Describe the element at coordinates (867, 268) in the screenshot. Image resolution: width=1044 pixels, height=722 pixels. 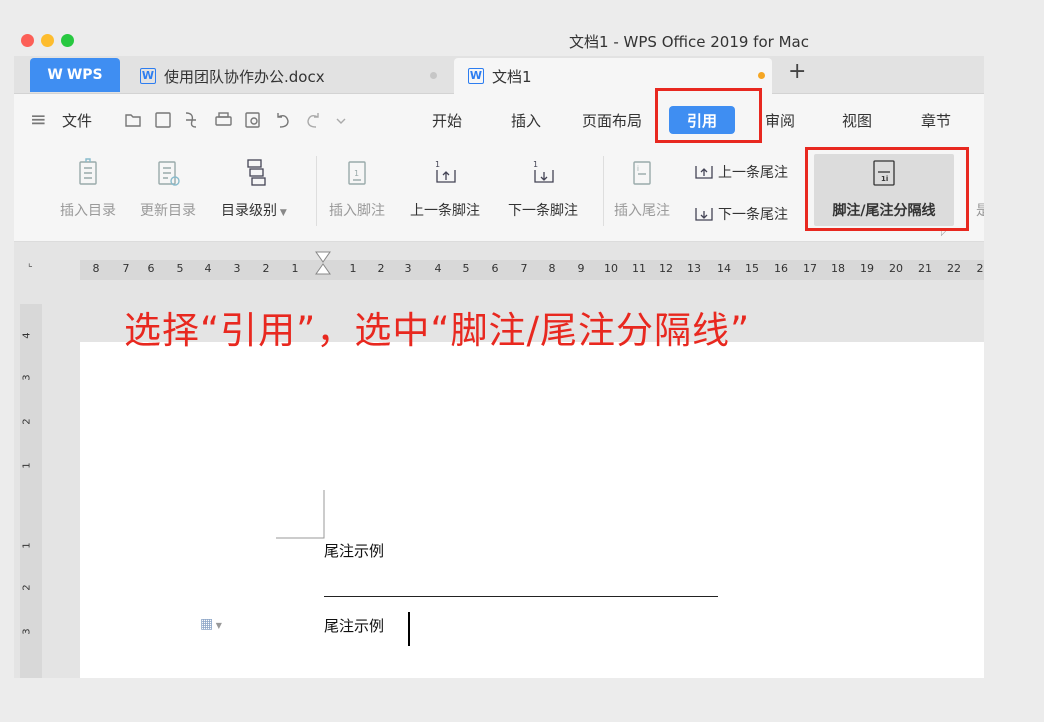
I see `ruler-tick-label: 19` at that location.